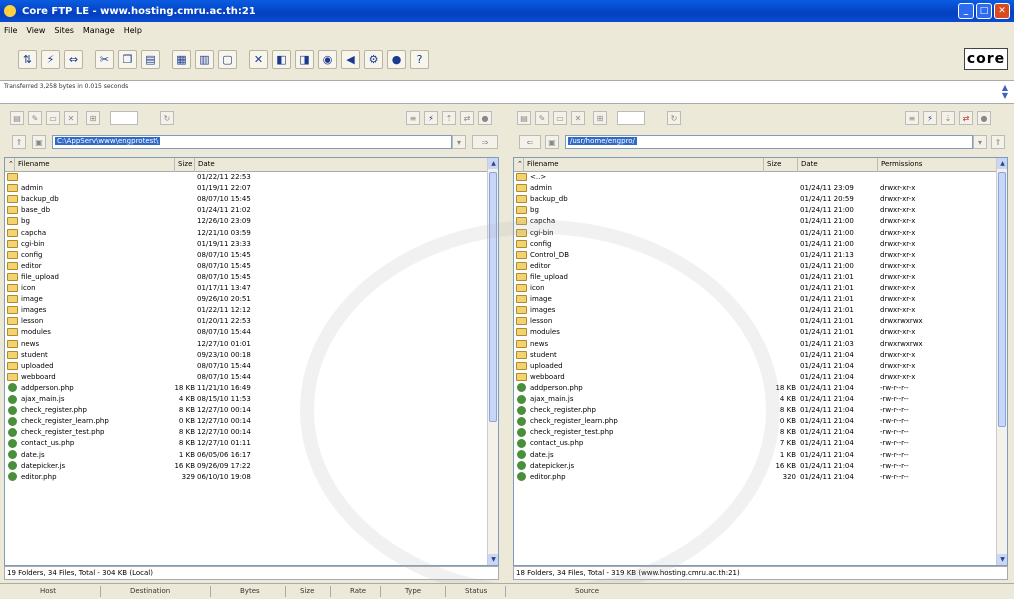 The width and height of the screenshot is (1014, 599). I want to click on local-file-row: check_register.php 8 KB 12/27/10 00:14, so click(246, 410).